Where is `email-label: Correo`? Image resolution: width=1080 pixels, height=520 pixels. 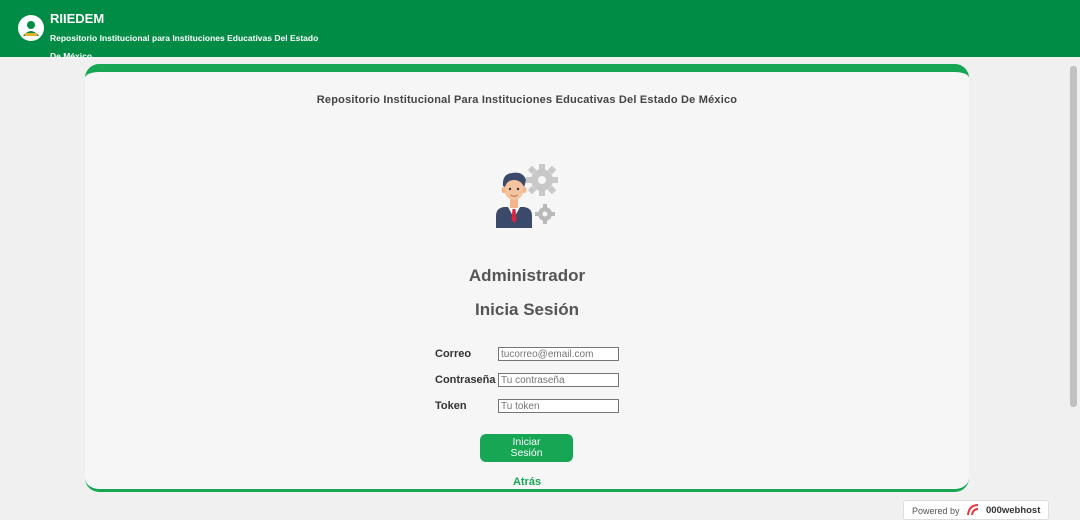
email-label: Correo is located at coordinates (453, 354).